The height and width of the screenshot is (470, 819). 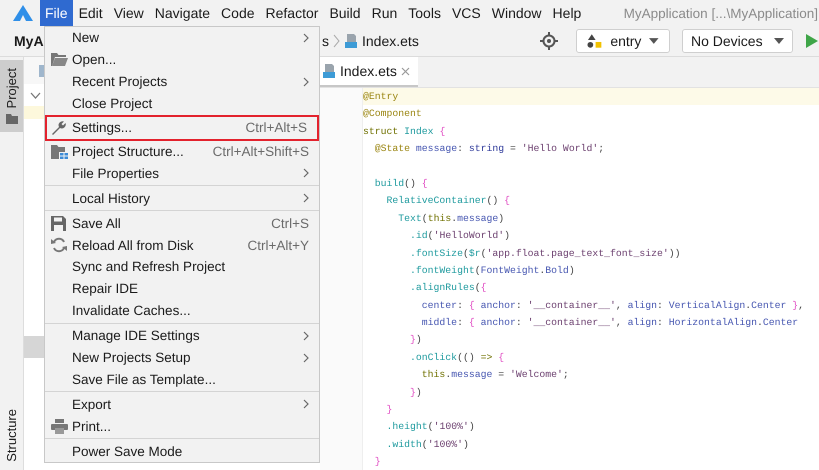 I want to click on code-line: this.message = 'Welcome';, so click(x=495, y=375).